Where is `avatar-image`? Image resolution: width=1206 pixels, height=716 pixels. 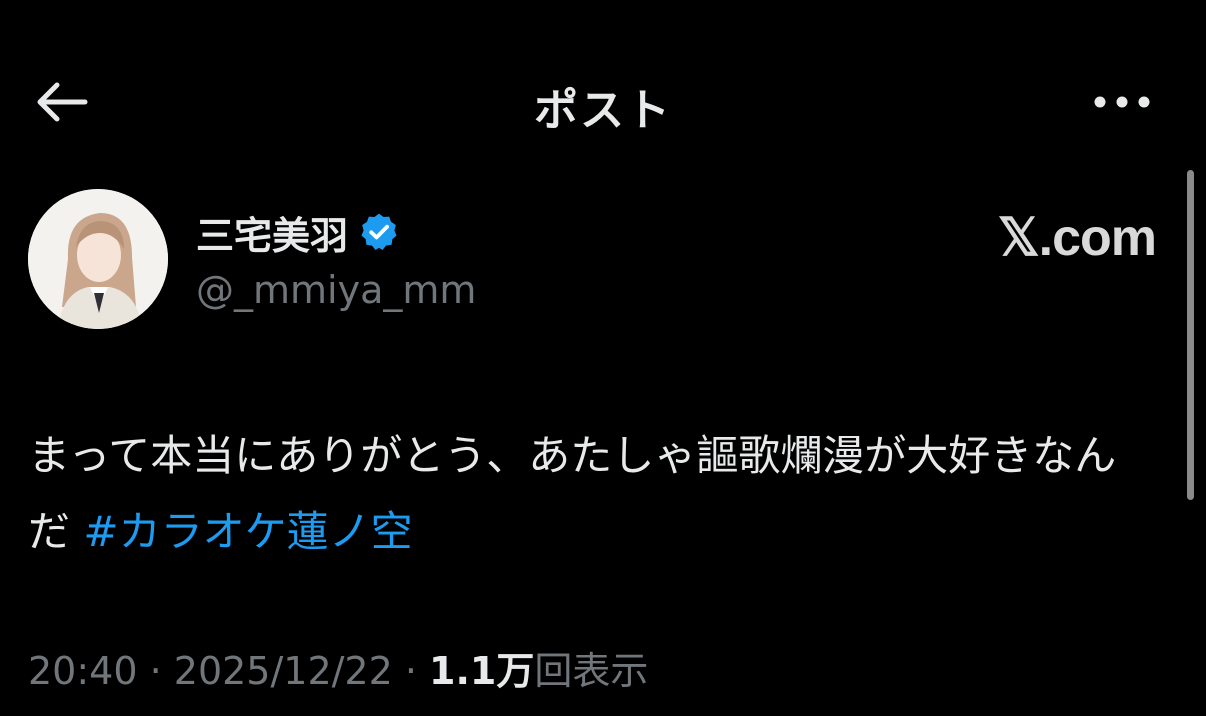 avatar-image is located at coordinates (98, 259).